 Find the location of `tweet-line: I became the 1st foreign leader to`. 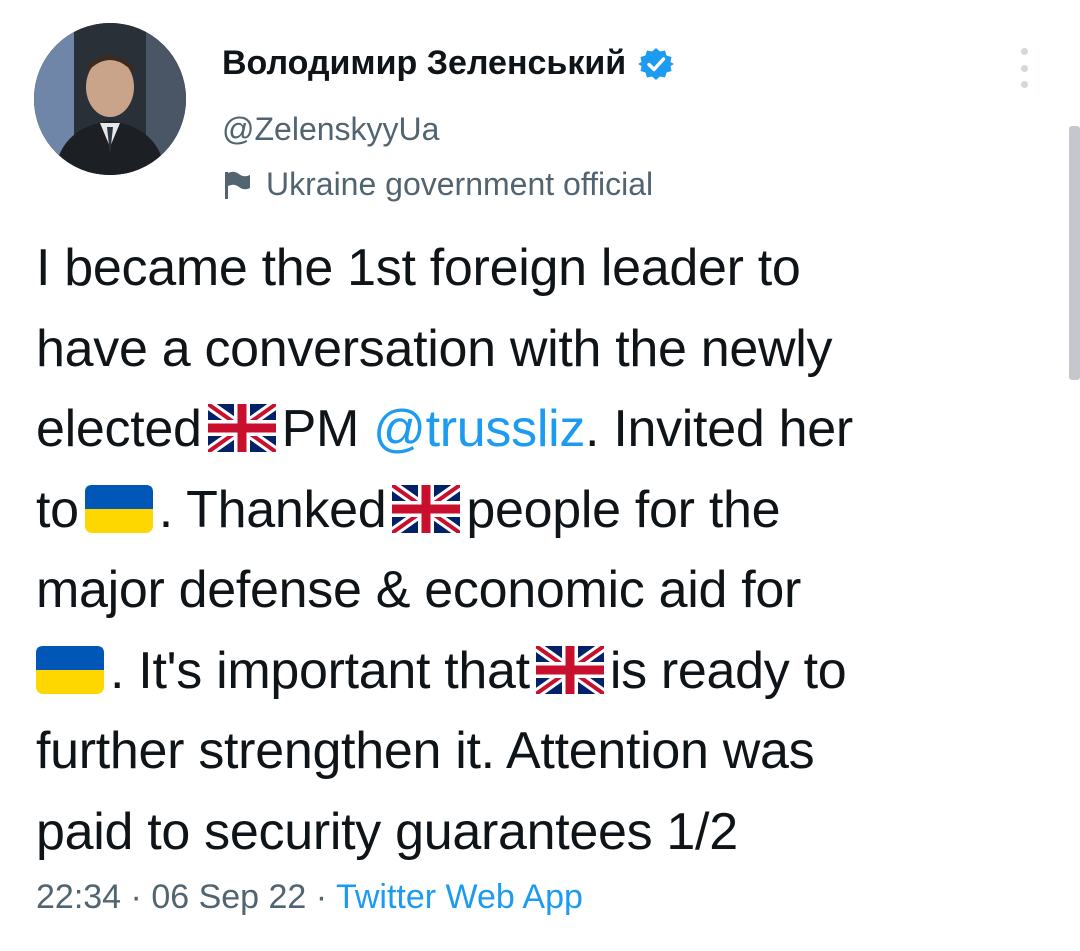

tweet-line: I became the 1st foreign leader to is located at coordinates (418, 268).